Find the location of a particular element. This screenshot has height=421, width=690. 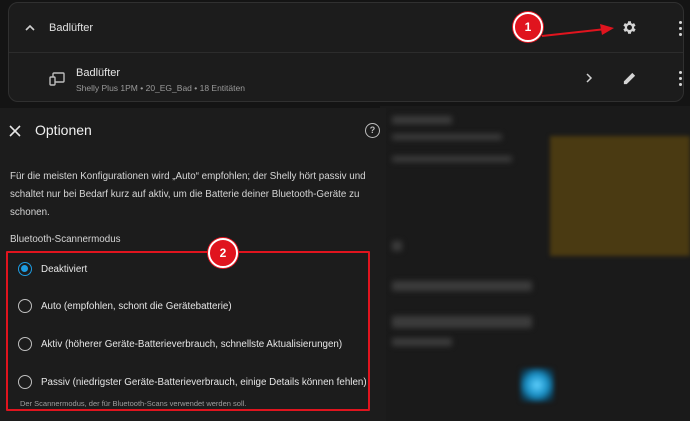

panel-title: Optionen is located at coordinates (63, 130).